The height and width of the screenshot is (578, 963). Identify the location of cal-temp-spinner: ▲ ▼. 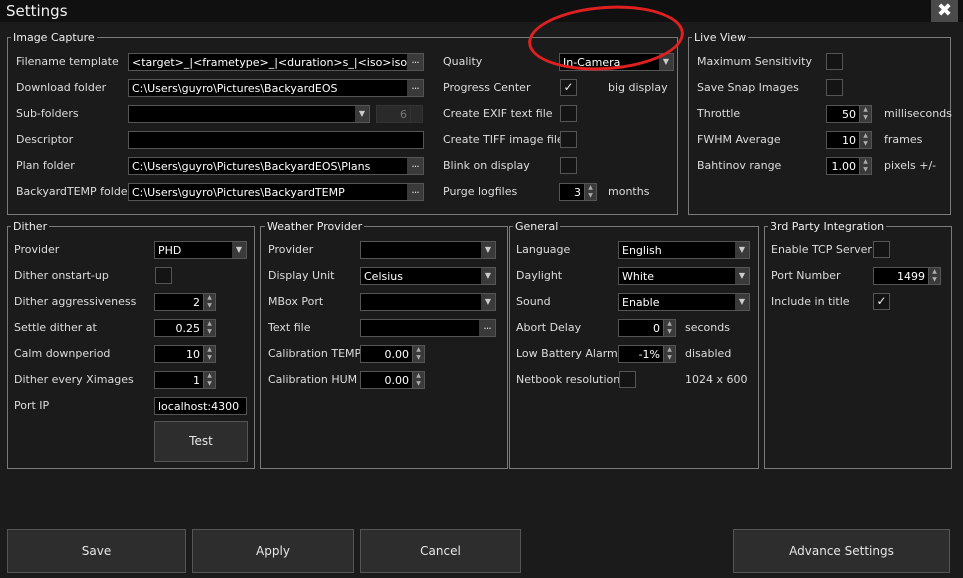
(418, 354).